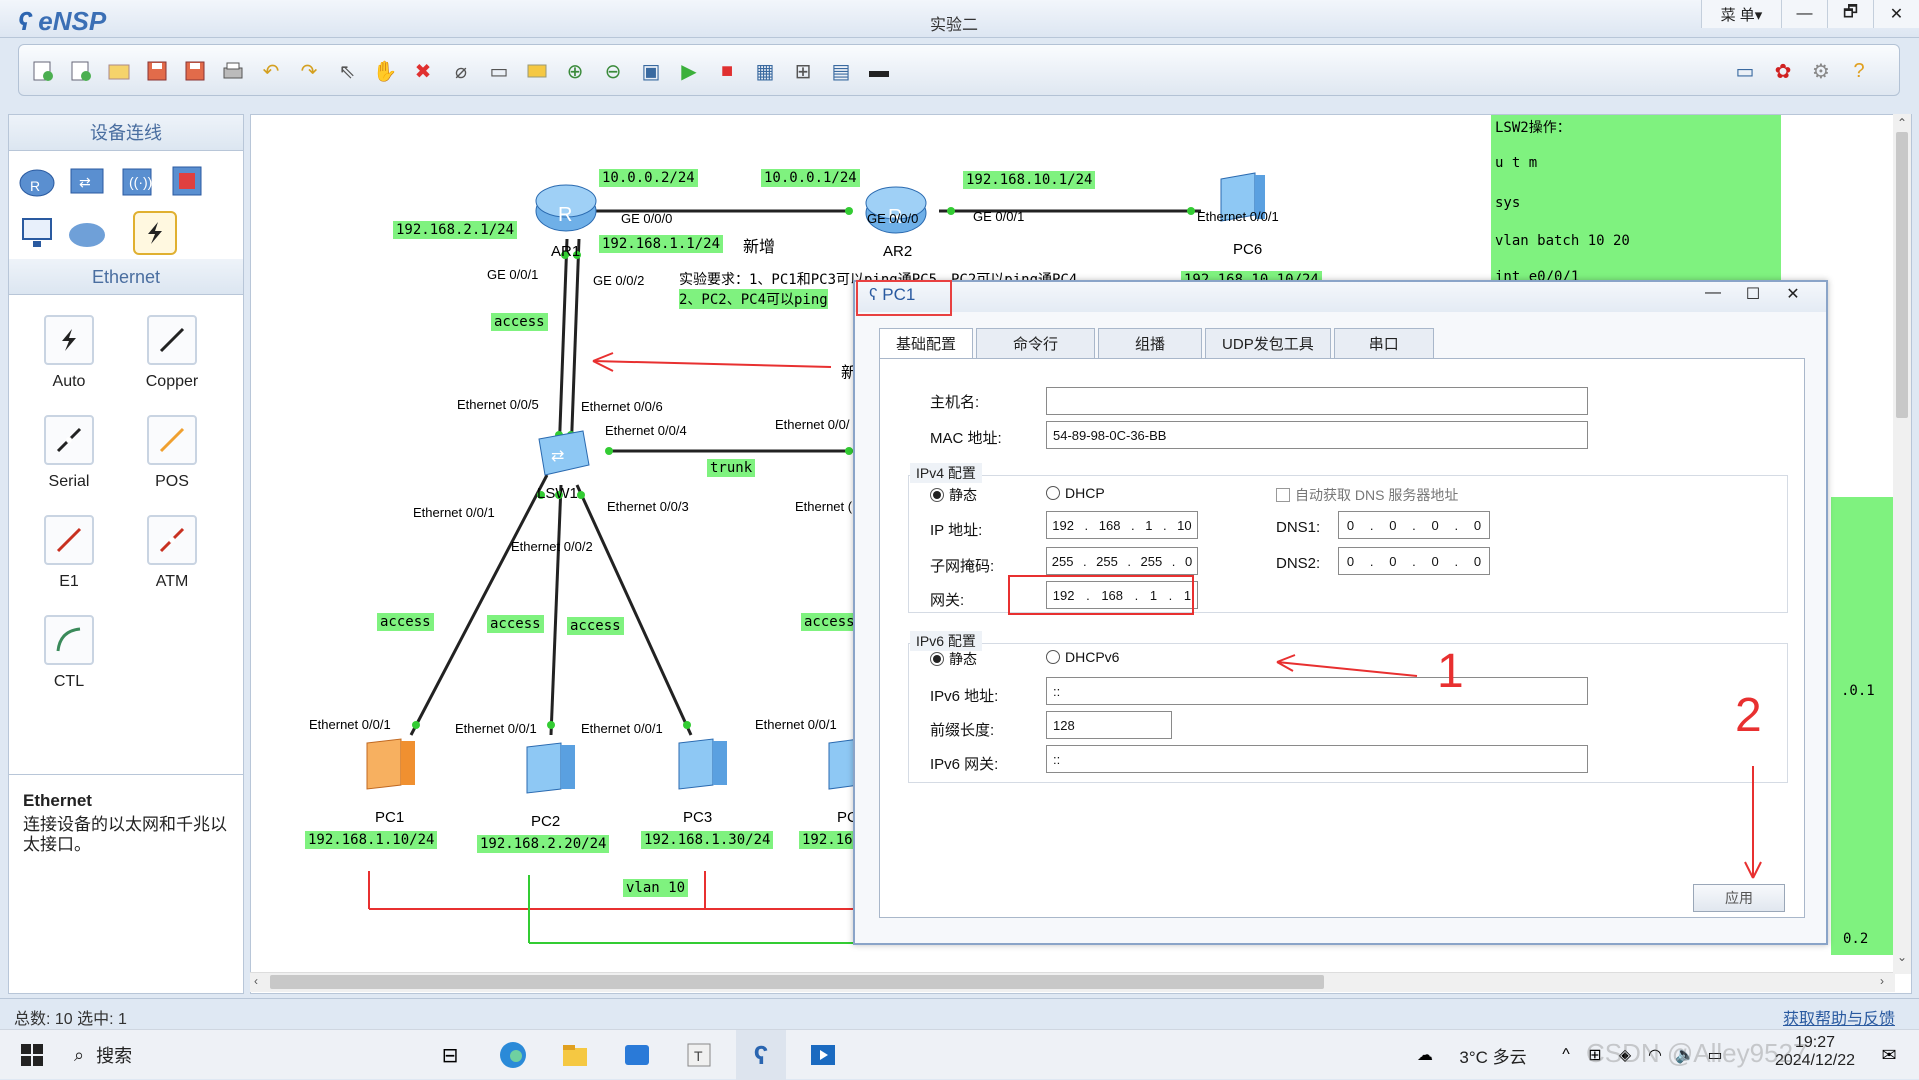 The width and height of the screenshot is (1919, 1080). What do you see at coordinates (546, 821) in the screenshot?
I see `pc2-label: PC2` at bounding box center [546, 821].